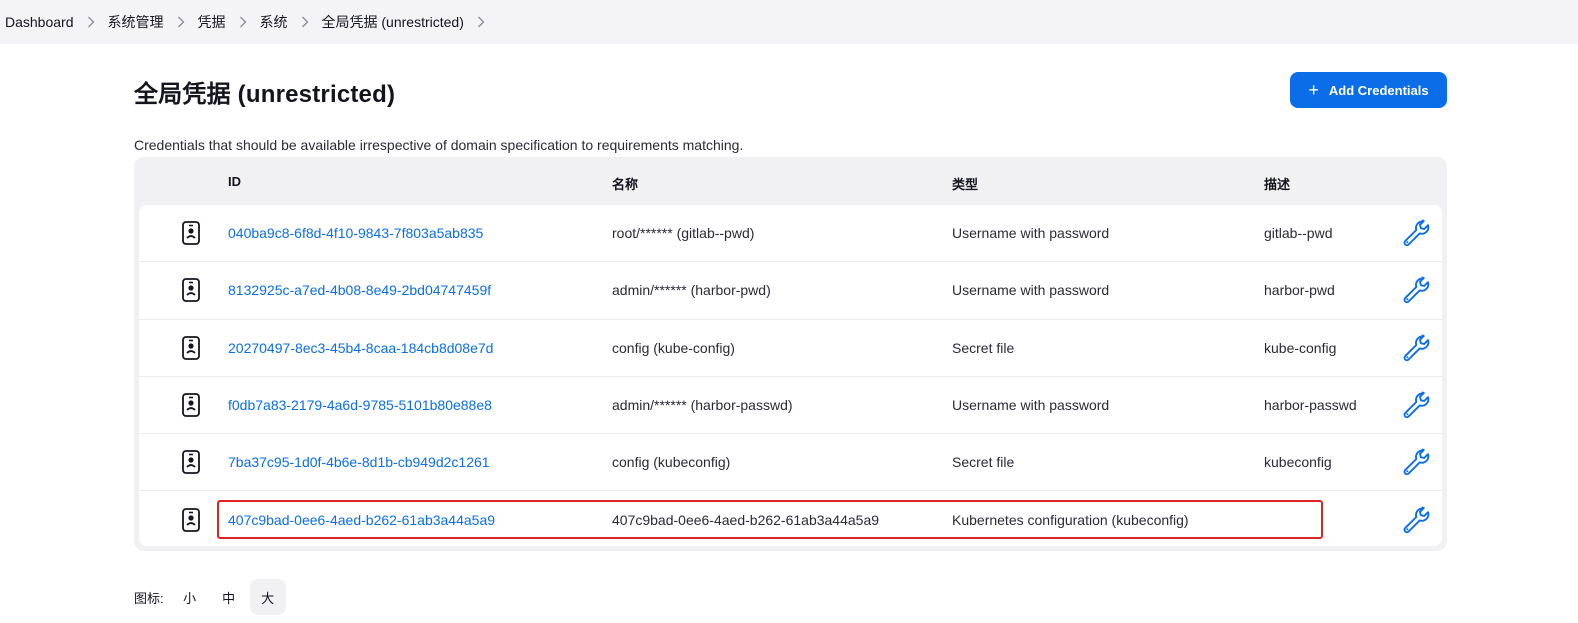 The width and height of the screenshot is (1578, 623). I want to click on table-header: ID 名称 类型 描述, so click(790, 181).